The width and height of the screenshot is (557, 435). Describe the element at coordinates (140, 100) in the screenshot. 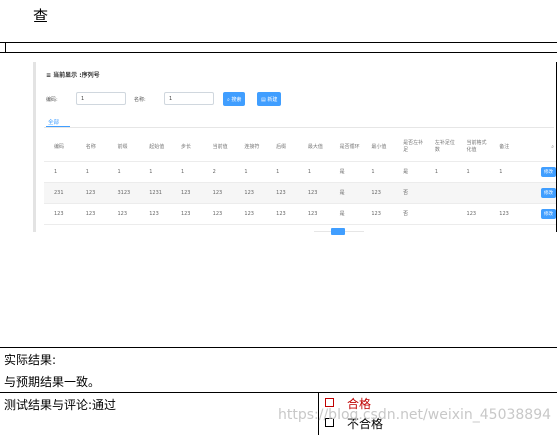

I see `name-label: 名称:` at that location.